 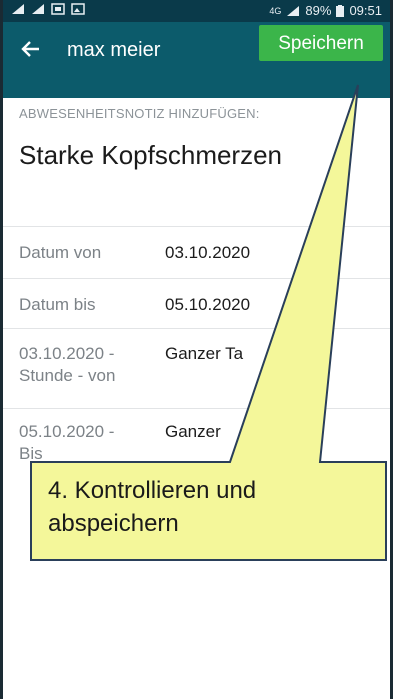 I want to click on time-from-value: Ganzer Ta, so click(x=204, y=354).